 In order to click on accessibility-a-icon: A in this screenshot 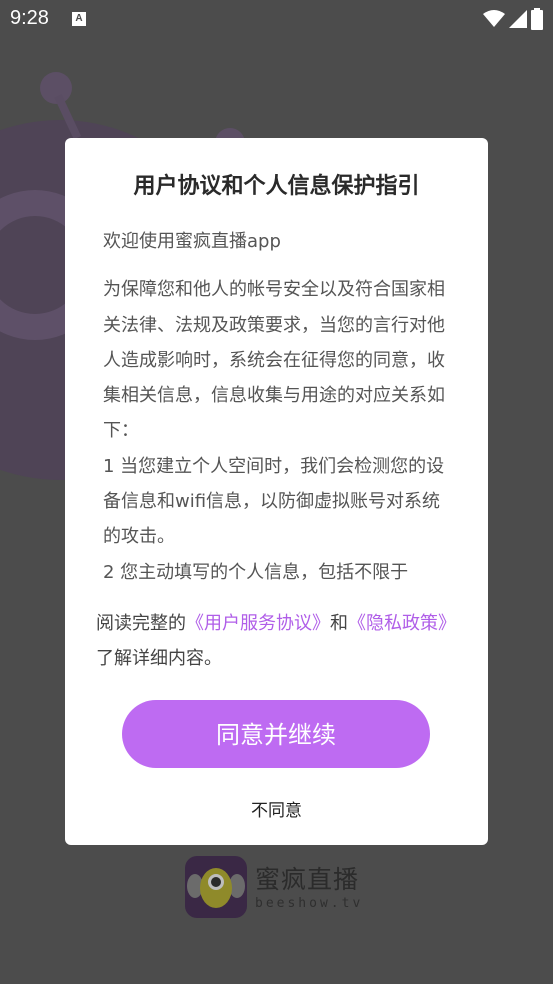, I will do `click(79, 19)`.